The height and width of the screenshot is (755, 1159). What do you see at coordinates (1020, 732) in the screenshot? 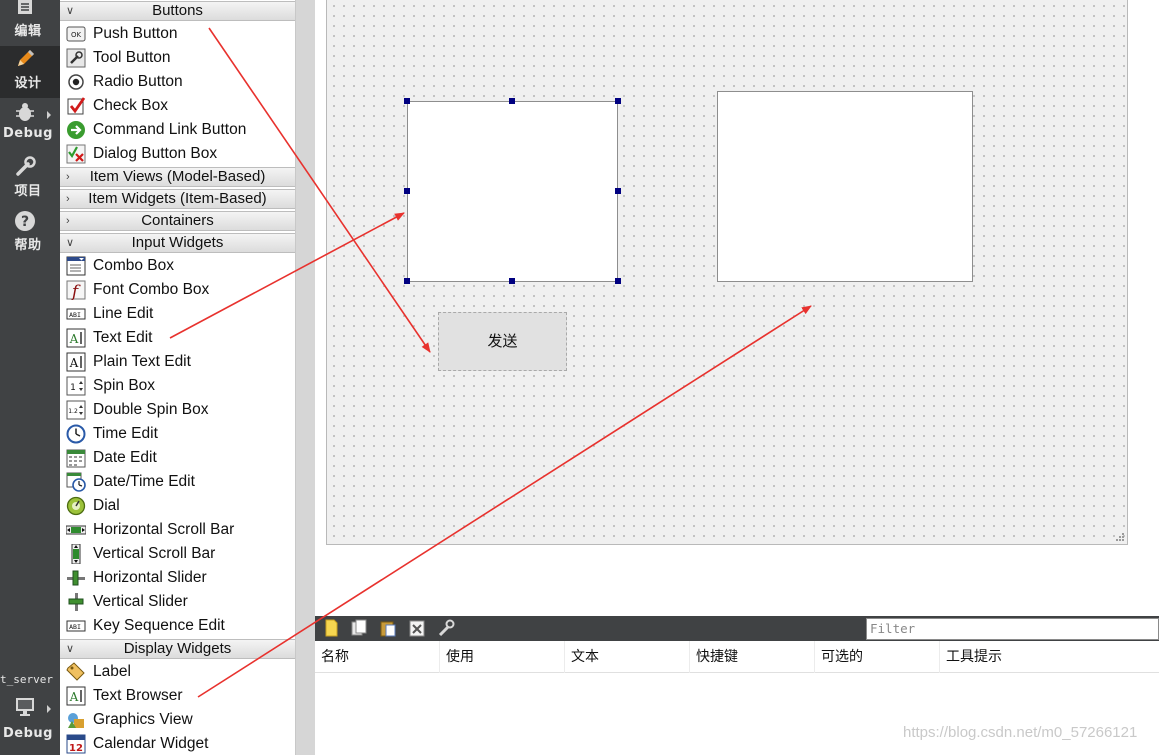
I see `watermark: https://blog.csdn.net/m0_57266121` at bounding box center [1020, 732].